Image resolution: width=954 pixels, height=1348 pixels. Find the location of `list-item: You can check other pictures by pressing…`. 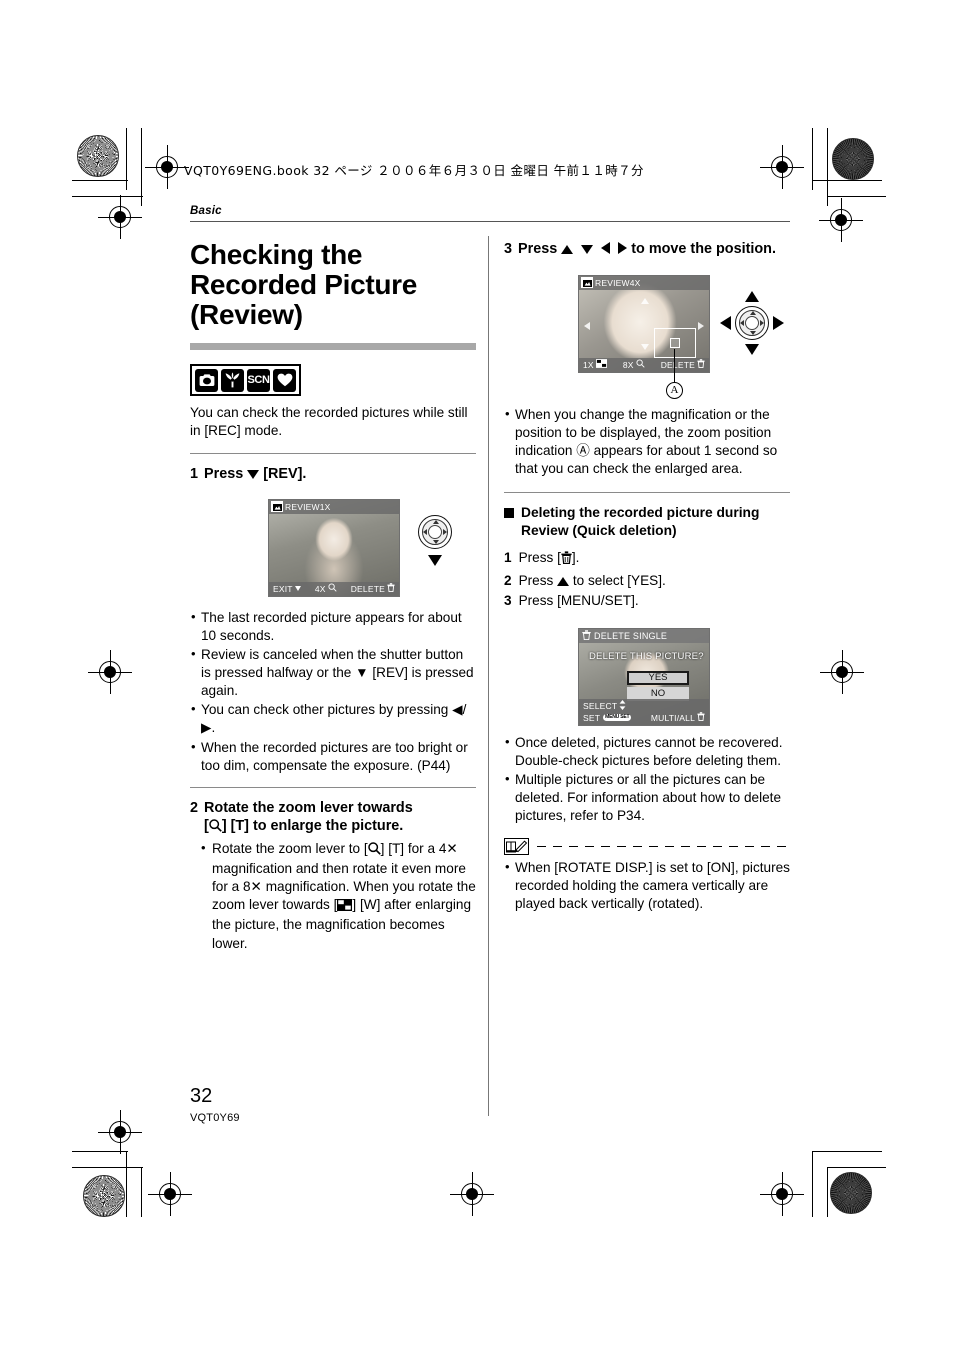

list-item: You can check other pictures by pressing… is located at coordinates (333, 718).